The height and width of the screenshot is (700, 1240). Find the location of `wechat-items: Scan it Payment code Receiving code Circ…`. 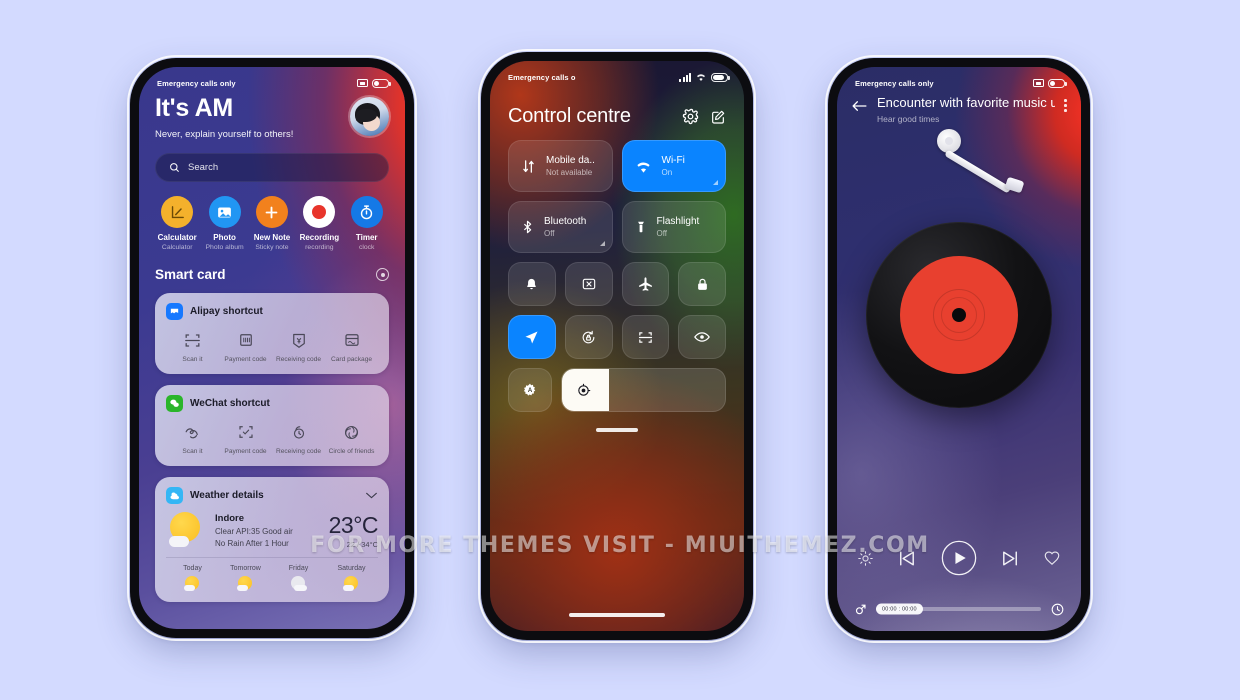

wechat-items: Scan it Payment code Receiving code Circ… is located at coordinates (272, 438).